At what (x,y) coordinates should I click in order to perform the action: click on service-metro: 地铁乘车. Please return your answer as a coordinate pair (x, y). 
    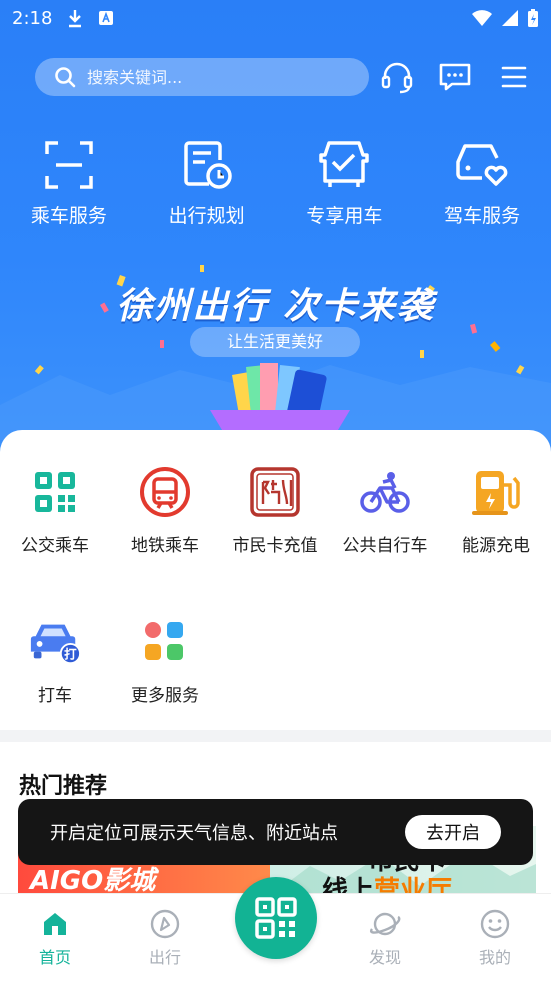
    Looking at the image, I should click on (165, 510).